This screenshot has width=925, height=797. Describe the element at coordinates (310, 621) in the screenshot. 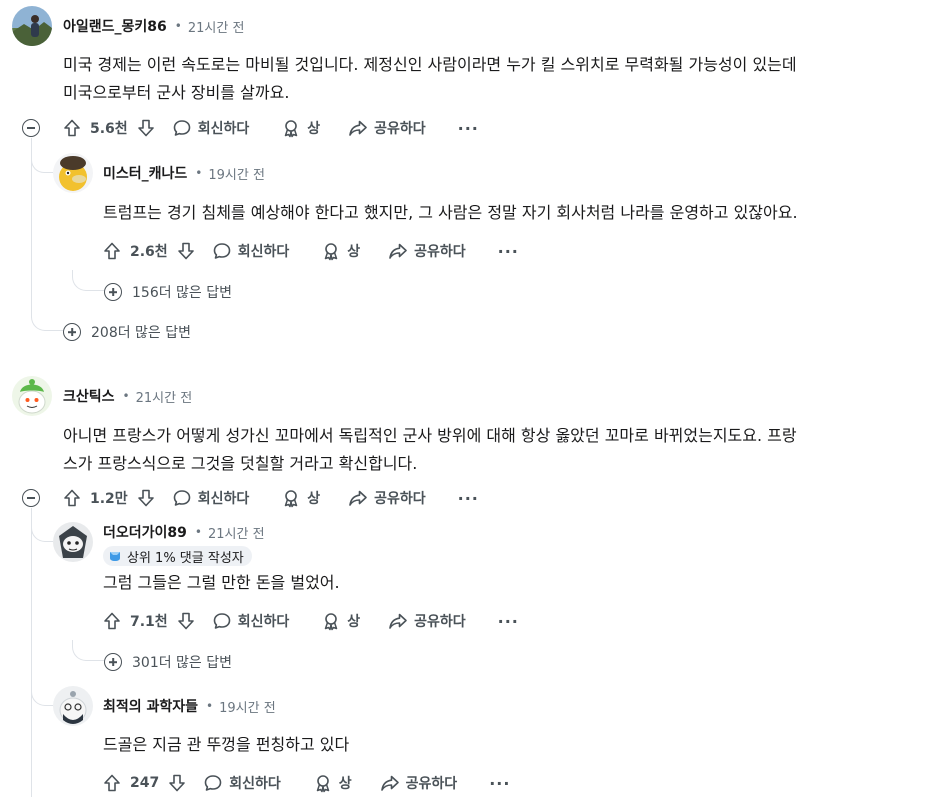

I see `comment-actions: 7.1천 회신하다 상 공유하다 ···` at that location.